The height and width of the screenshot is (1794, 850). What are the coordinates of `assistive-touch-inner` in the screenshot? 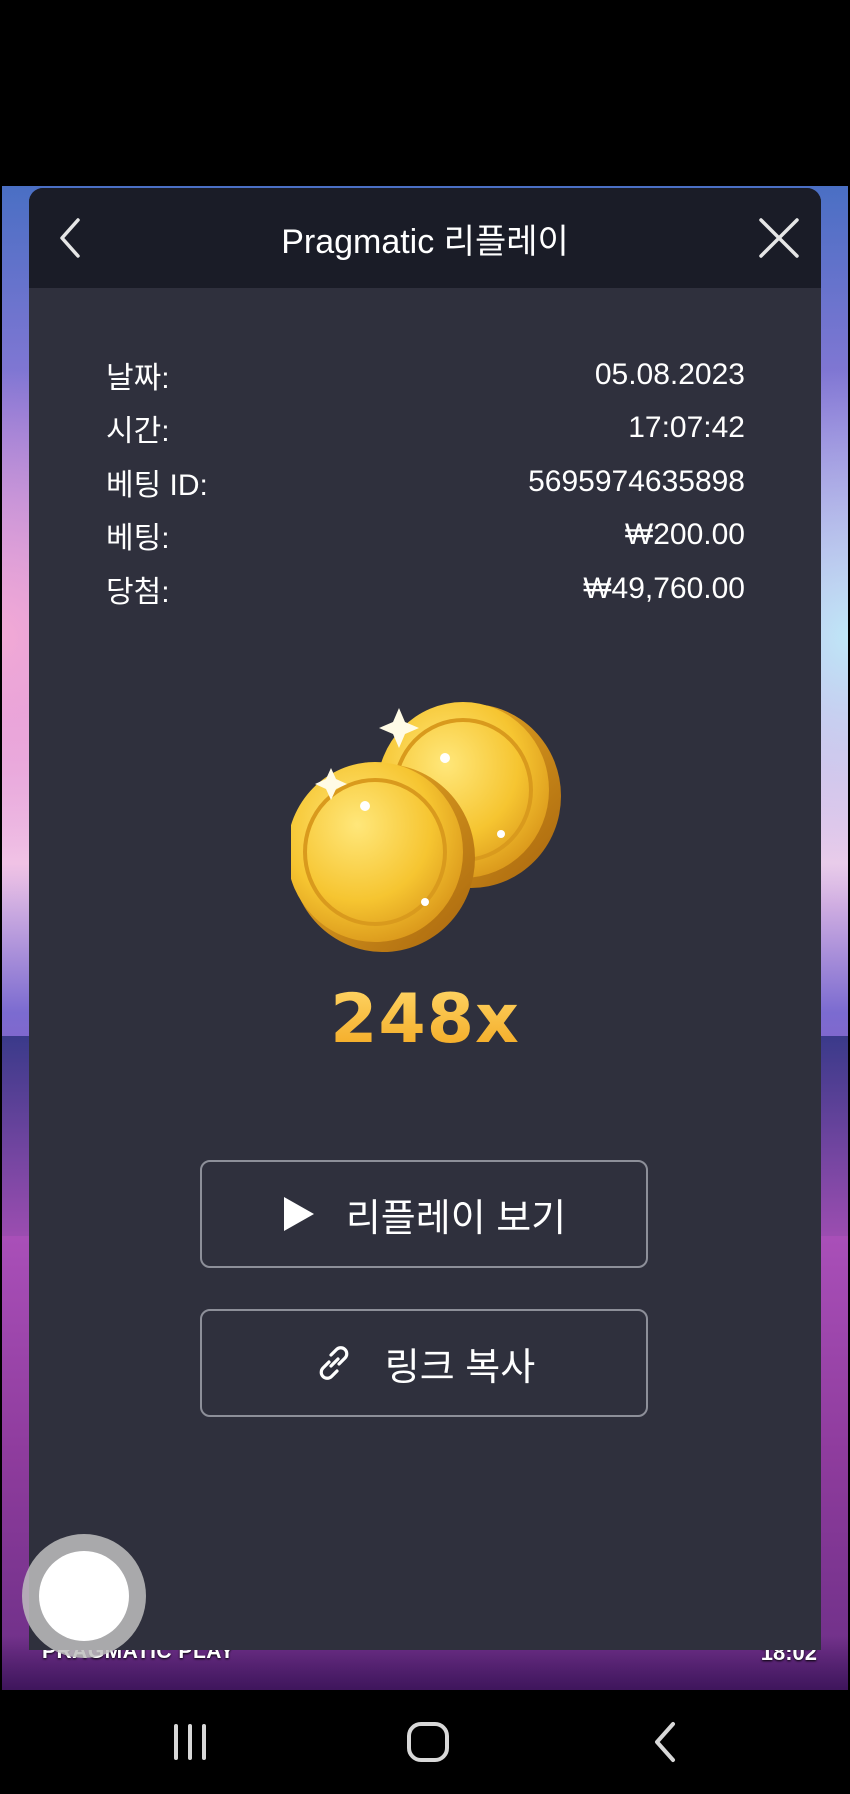 It's located at (84, 1596).